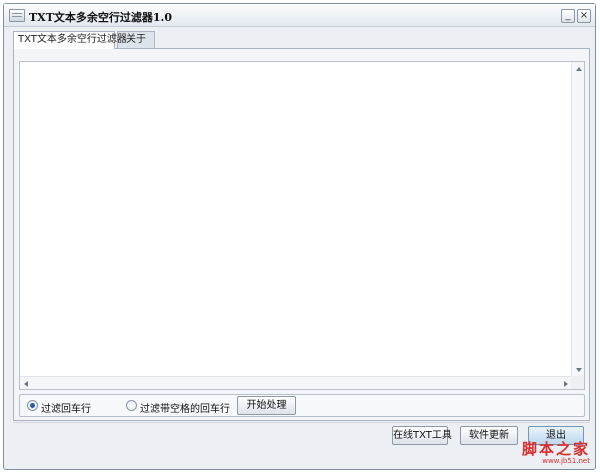 Image resolution: width=600 pixels, height=473 pixels. What do you see at coordinates (568, 16) in the screenshot?
I see `minimize-button: _` at bounding box center [568, 16].